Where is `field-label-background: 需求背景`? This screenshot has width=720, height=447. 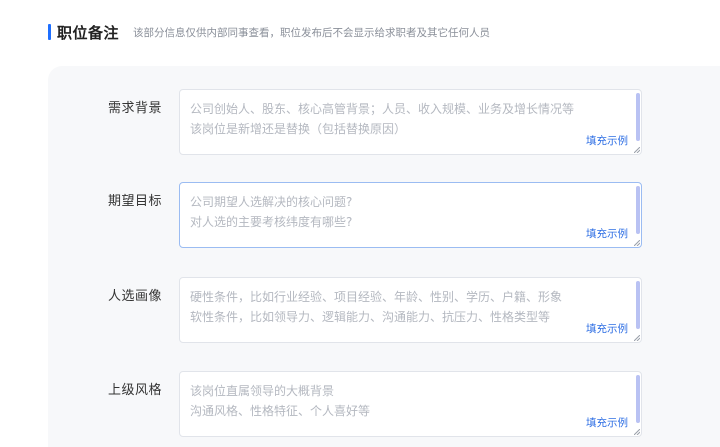
field-label-background: 需求背景 is located at coordinates (135, 108).